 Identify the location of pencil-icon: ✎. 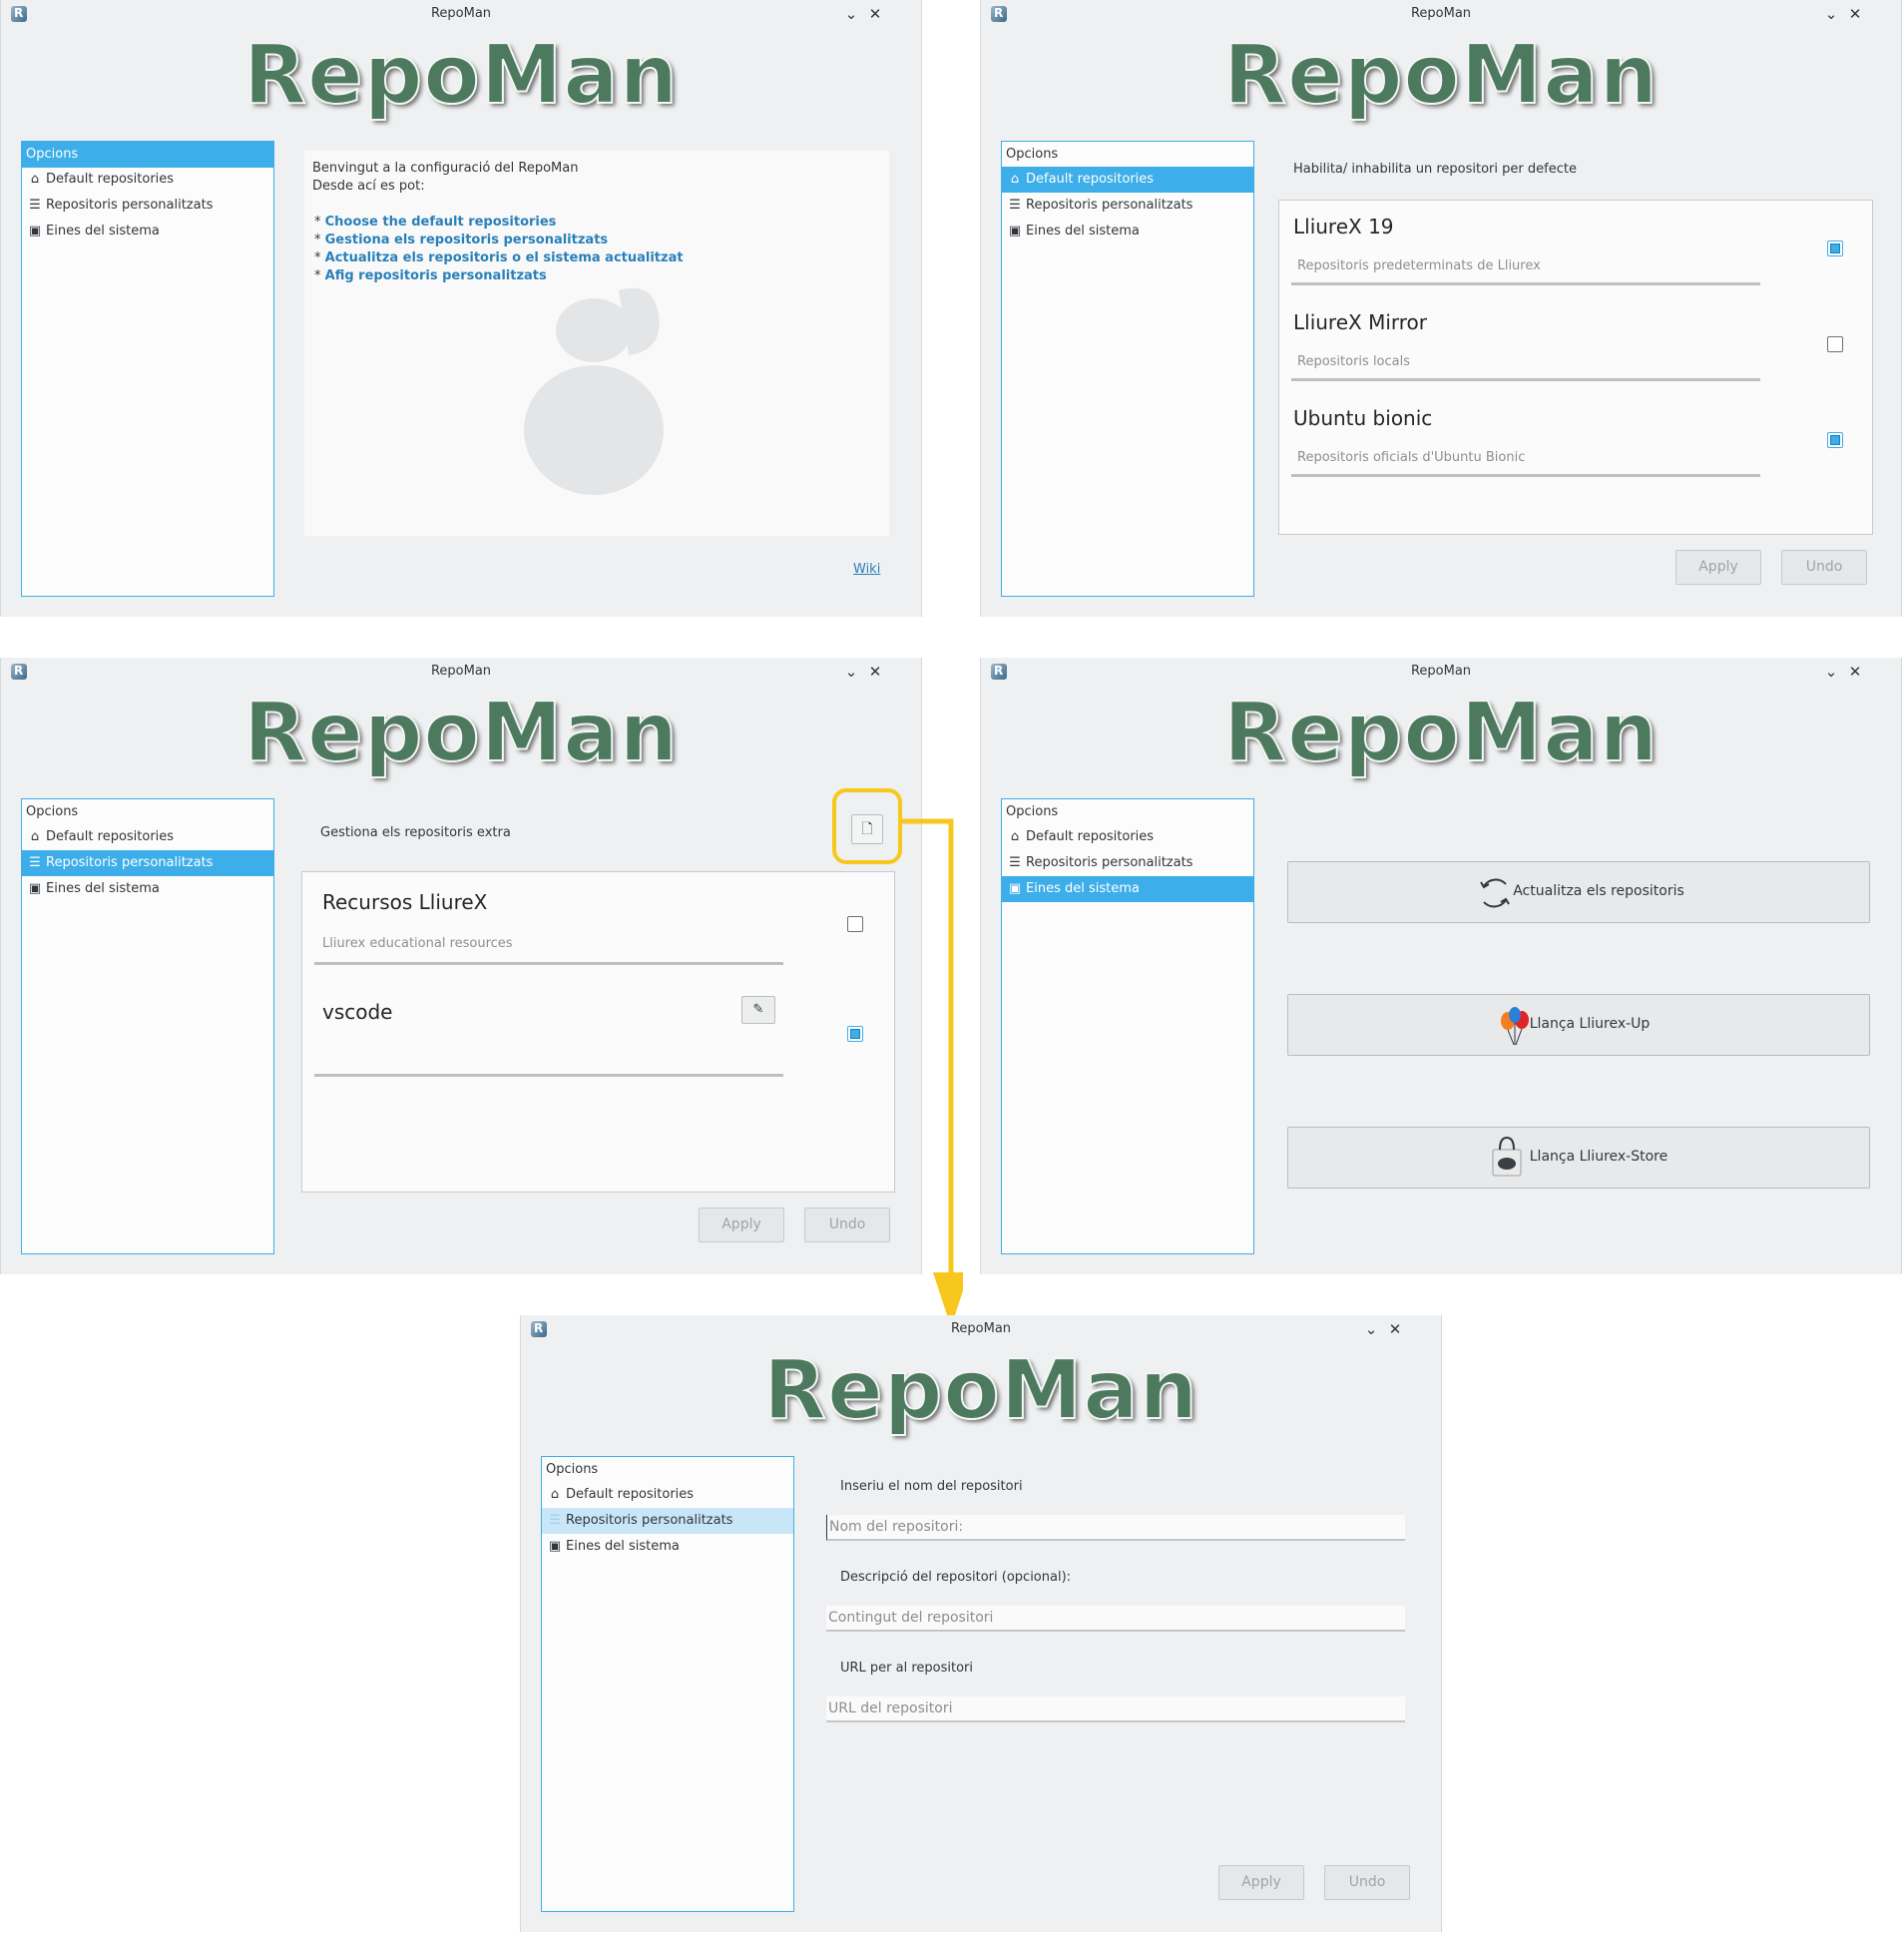
(758, 1009).